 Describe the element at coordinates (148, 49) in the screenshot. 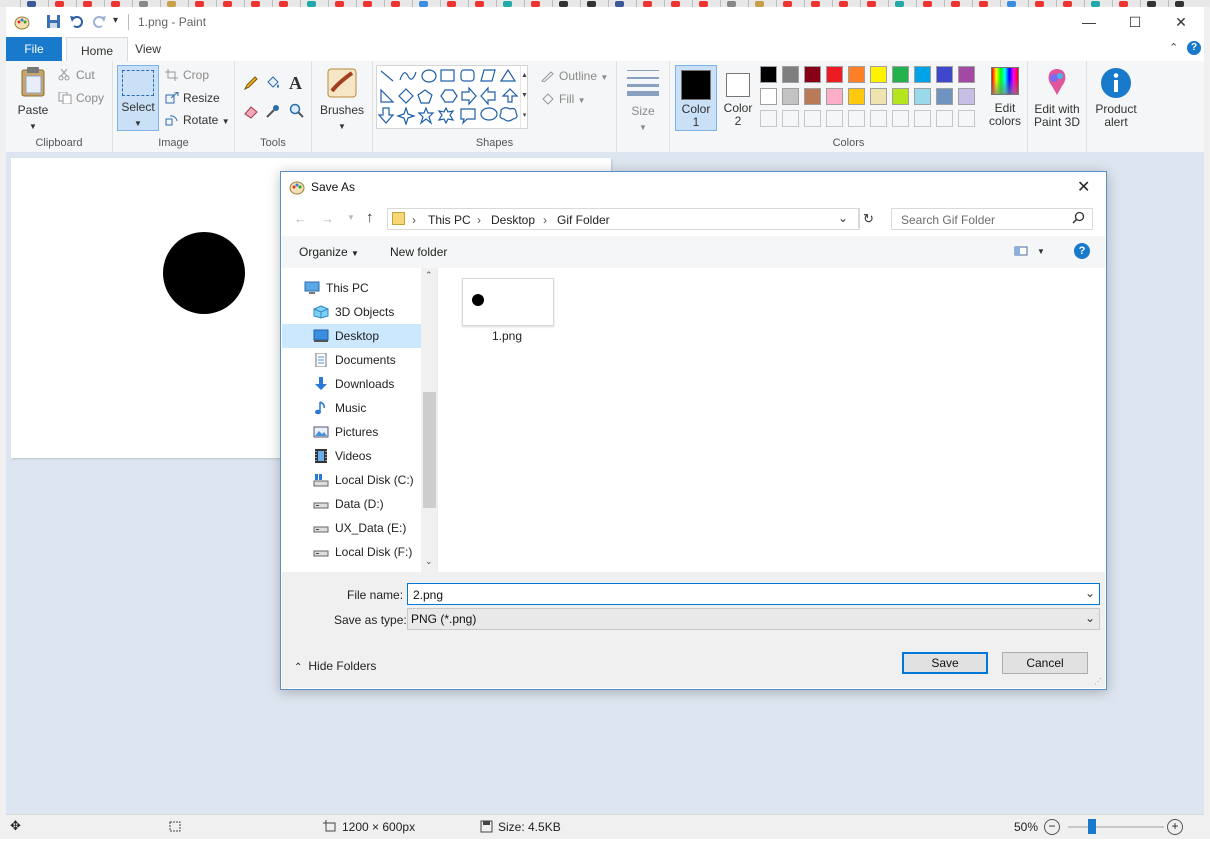

I see `tab-view: View` at that location.